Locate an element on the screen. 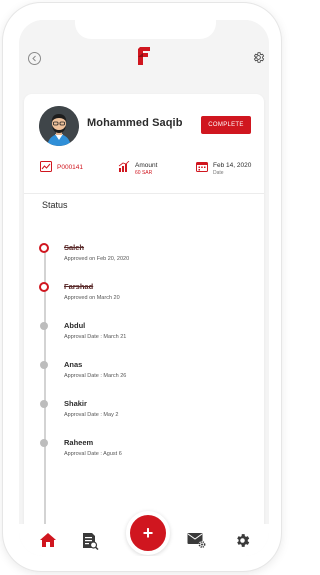 The image size is (320, 575). approval-detail: Approval Date : March 26 is located at coordinates (95, 376).